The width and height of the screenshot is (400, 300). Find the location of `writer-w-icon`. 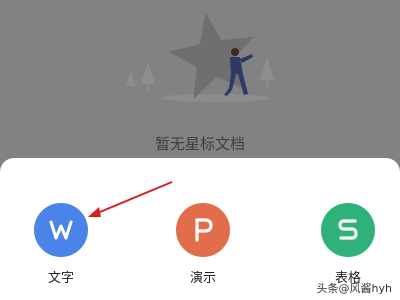

writer-w-icon is located at coordinates (61, 230).